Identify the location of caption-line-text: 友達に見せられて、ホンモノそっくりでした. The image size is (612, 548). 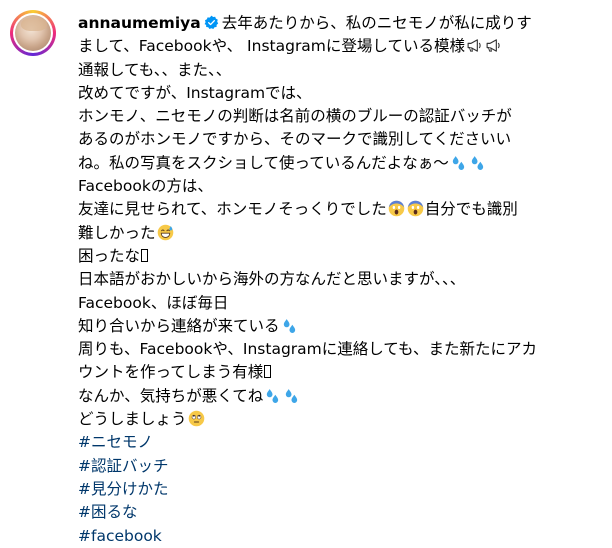
(232, 209).